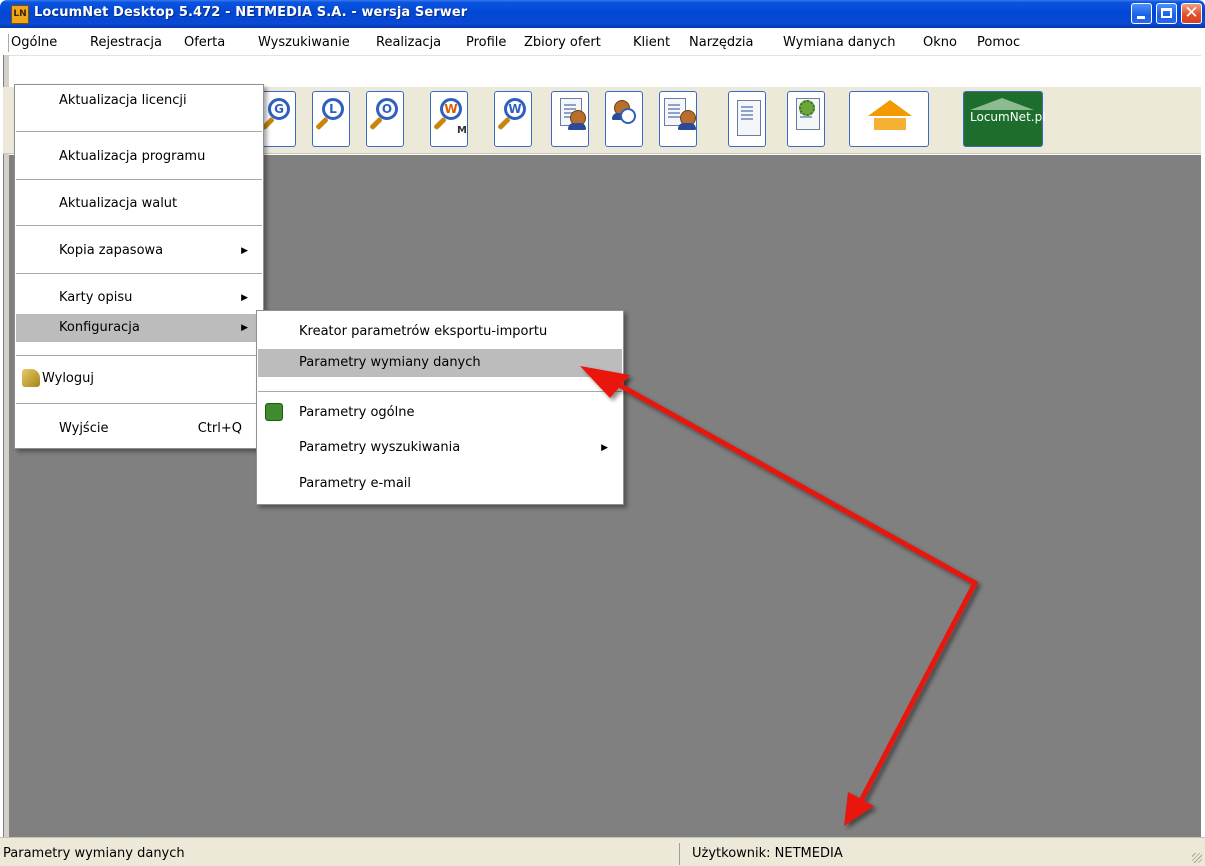 This screenshot has width=1205, height=866. Describe the element at coordinates (331, 119) in the screenshot. I see `toolbar-search-l-button: L` at that location.